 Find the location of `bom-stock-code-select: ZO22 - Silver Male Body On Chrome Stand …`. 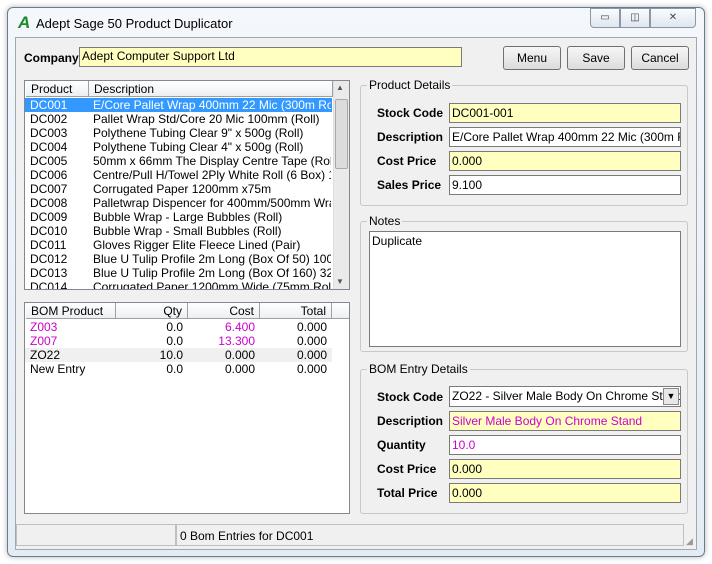

bom-stock-code-select: ZO22 - Silver Male Body On Chrome Stand … is located at coordinates (565, 396).